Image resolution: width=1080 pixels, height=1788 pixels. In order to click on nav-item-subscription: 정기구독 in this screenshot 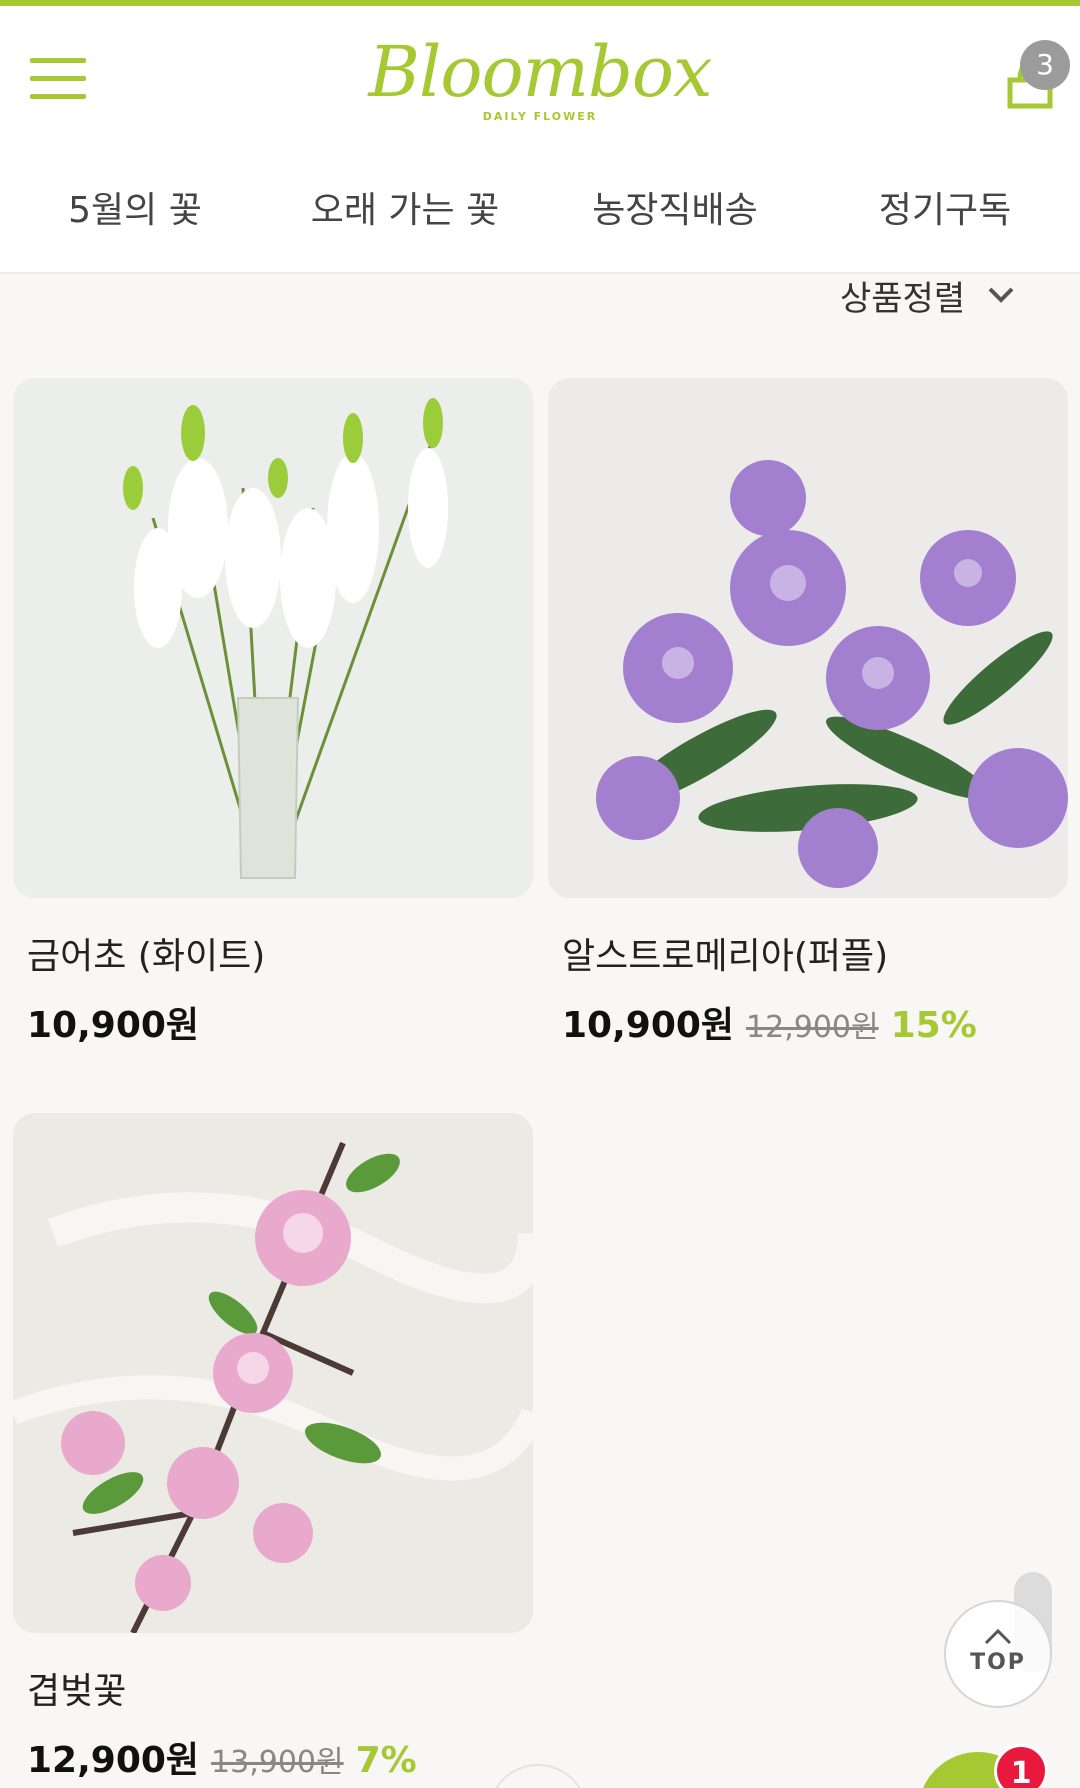, I will do `click(945, 211)`.